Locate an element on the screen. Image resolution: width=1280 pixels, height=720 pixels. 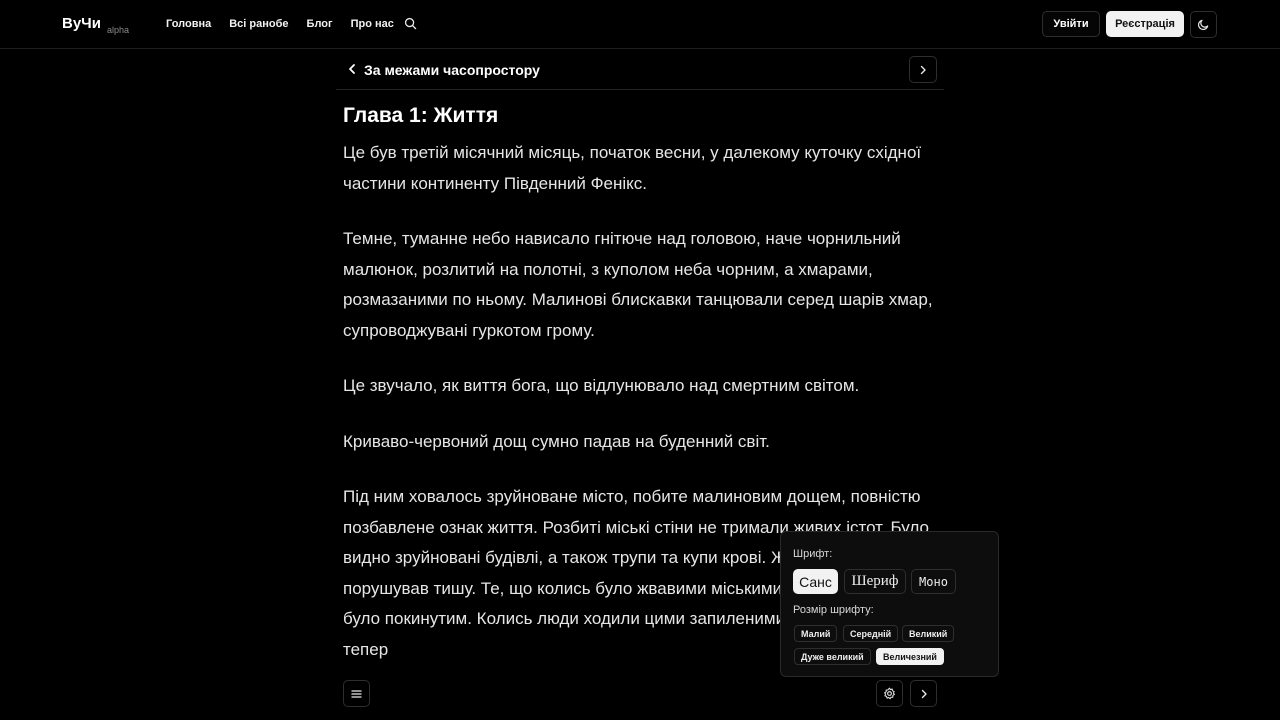
size-option-extra-large: Дуже великий is located at coordinates (832, 656).